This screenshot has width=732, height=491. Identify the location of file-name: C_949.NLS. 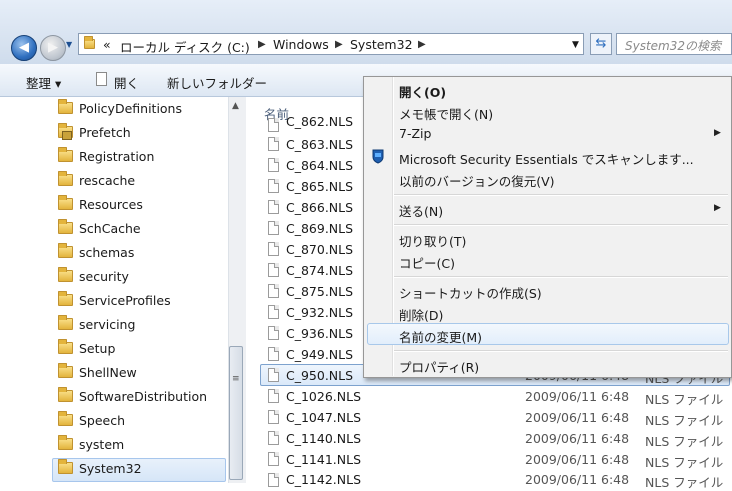
(320, 354).